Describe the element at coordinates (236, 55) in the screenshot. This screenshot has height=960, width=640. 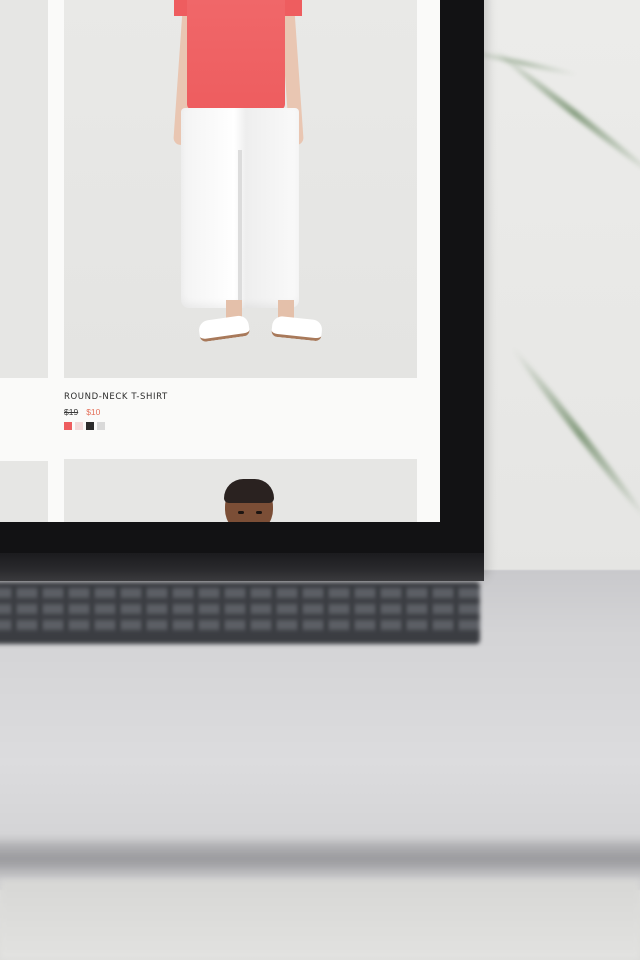
I see `tshirt` at that location.